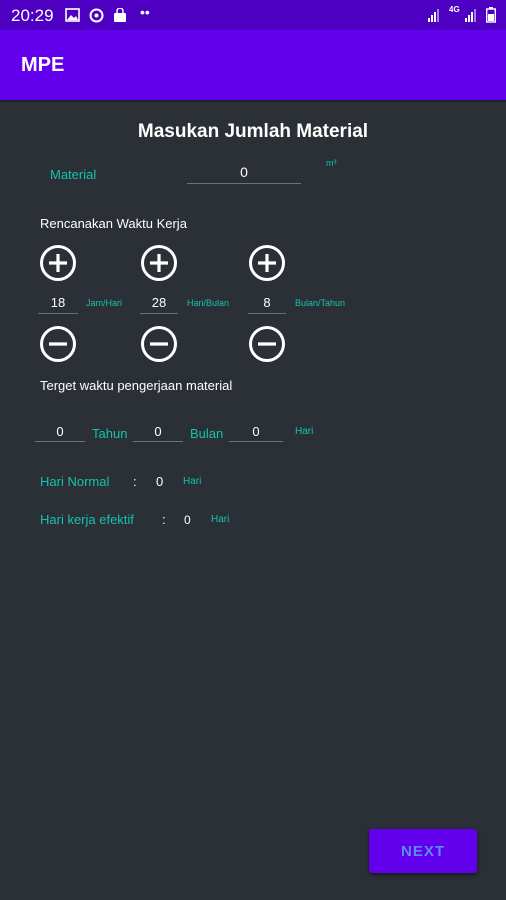 The width and height of the screenshot is (506, 900). I want to click on increase-months-button, so click(267, 263).